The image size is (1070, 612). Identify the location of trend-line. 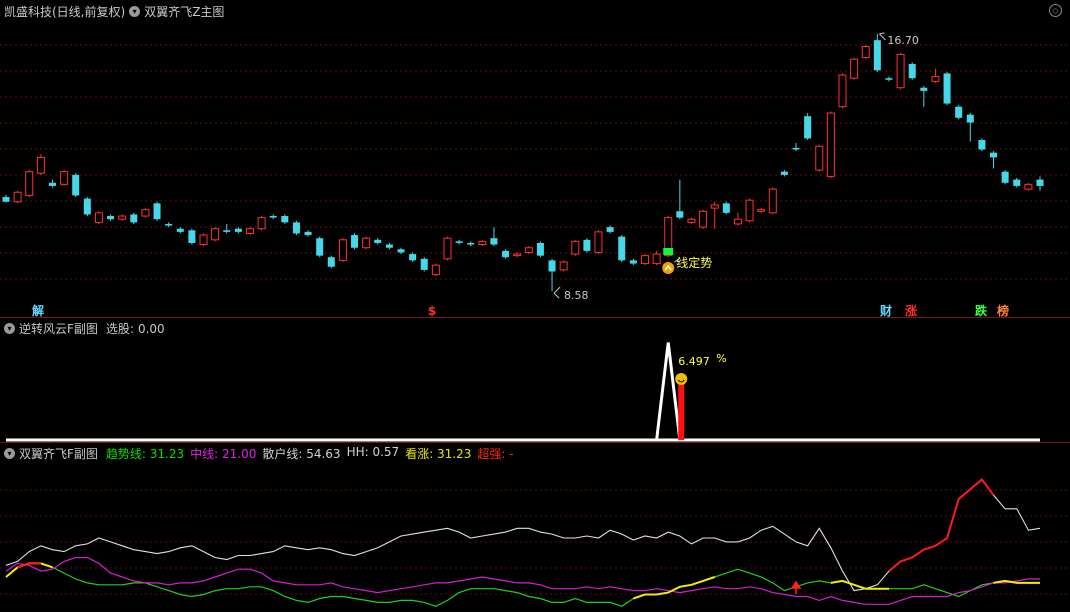
(522, 584).